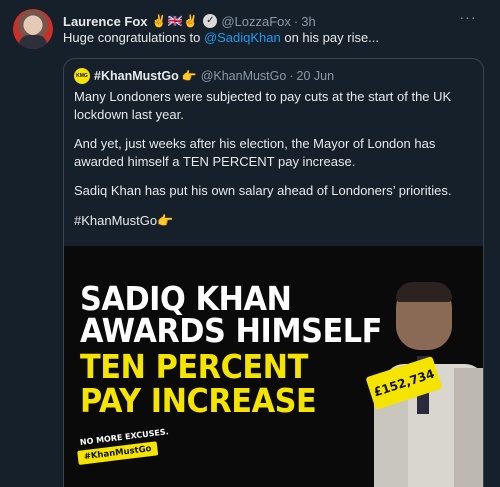 The width and height of the screenshot is (500, 487). Describe the element at coordinates (82, 76) in the screenshot. I see `quoted-avatar: KMG` at that location.